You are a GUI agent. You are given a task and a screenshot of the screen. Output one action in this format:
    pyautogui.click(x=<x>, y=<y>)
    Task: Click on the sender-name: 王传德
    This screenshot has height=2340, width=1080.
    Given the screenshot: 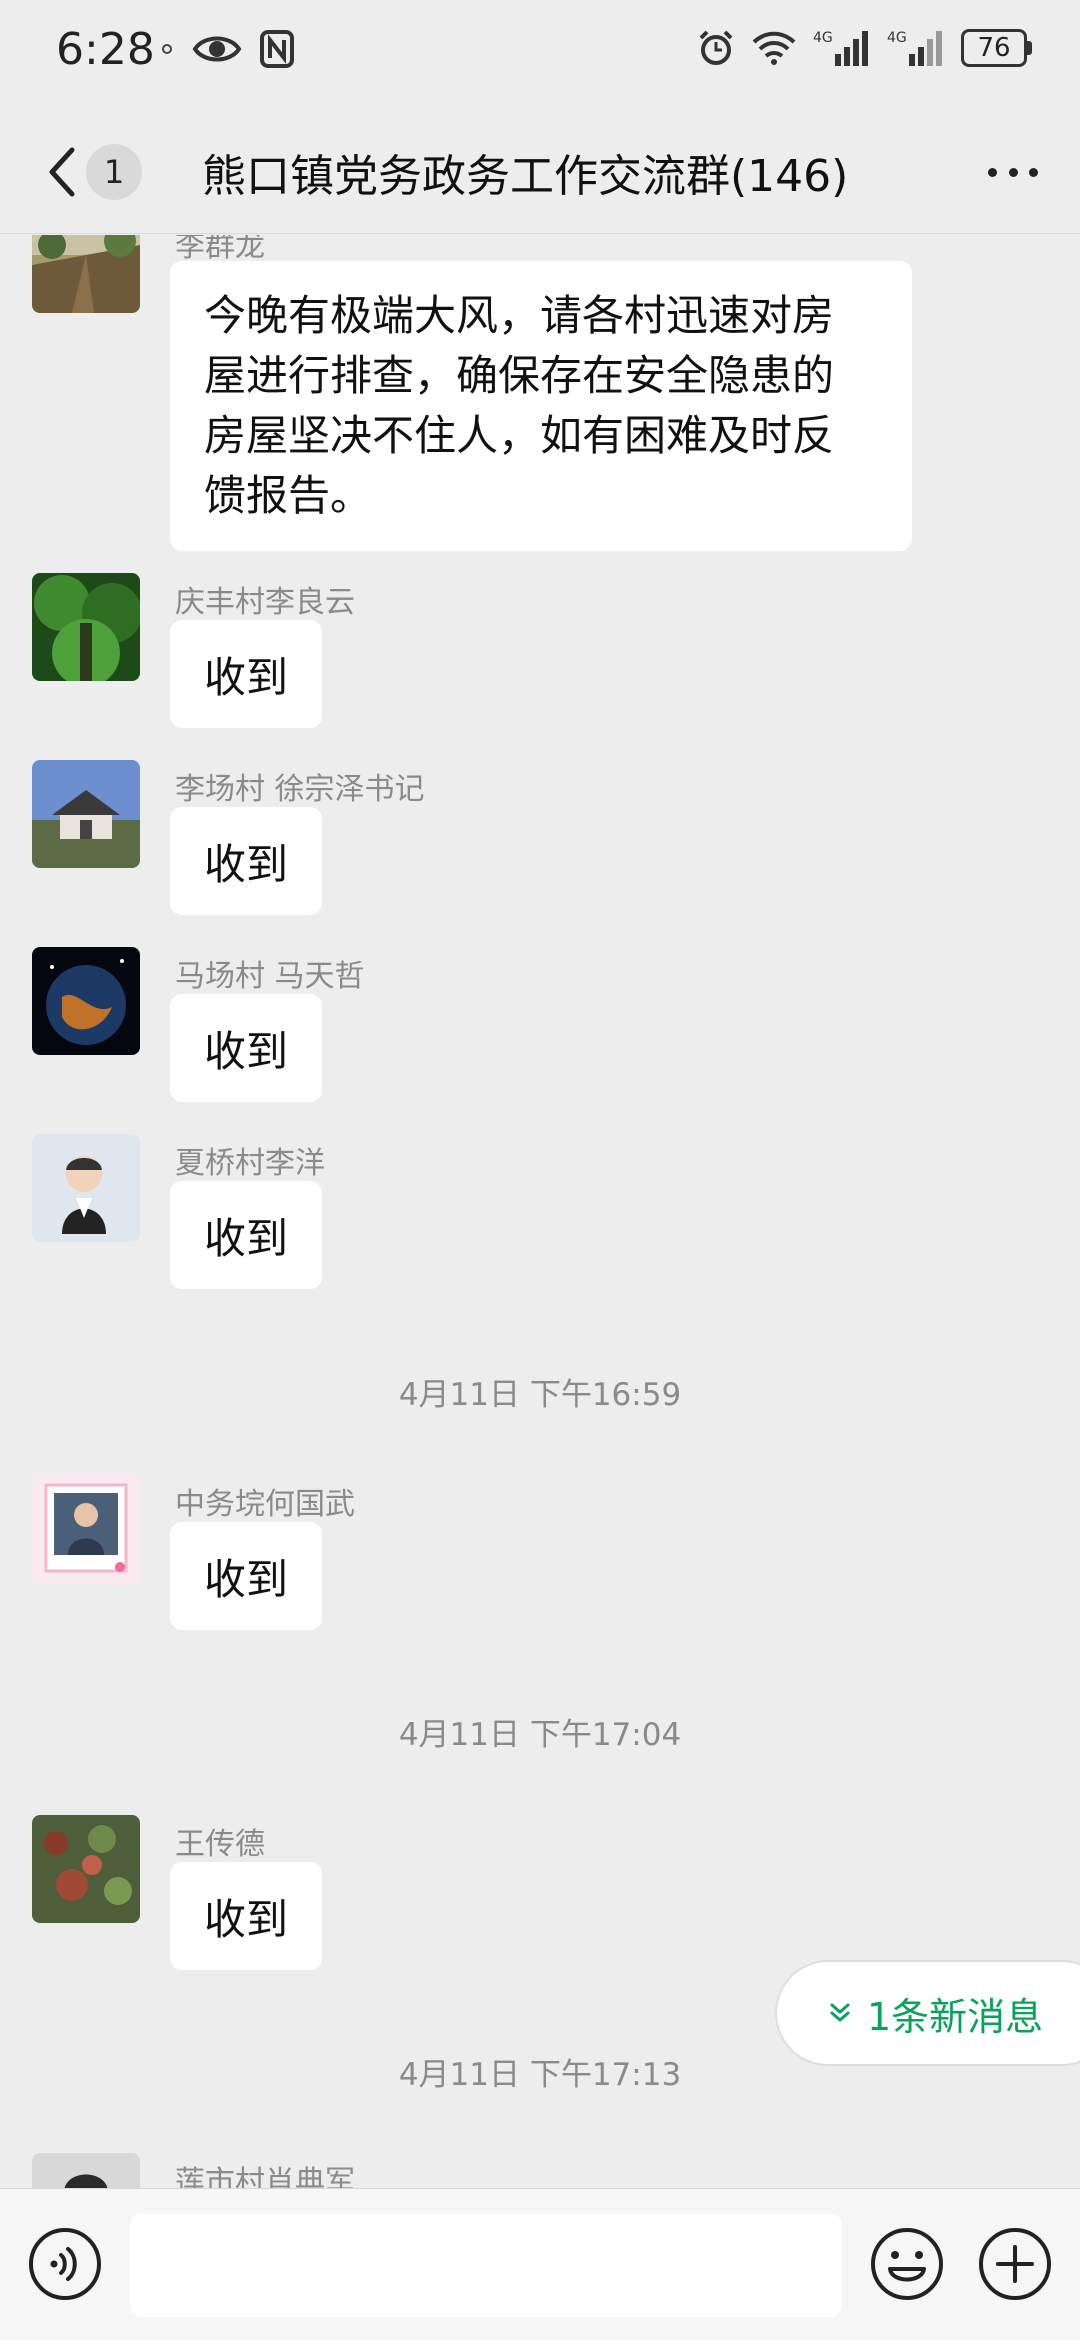 What is the action you would take?
    pyautogui.click(x=220, y=1844)
    